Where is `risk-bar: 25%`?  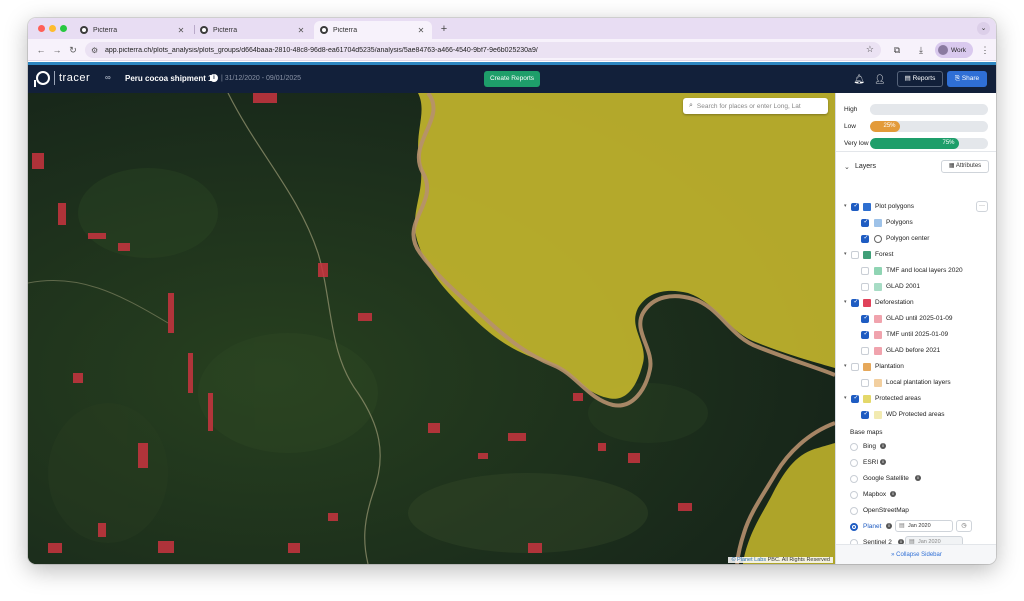
risk-bar: 25% is located at coordinates (929, 126).